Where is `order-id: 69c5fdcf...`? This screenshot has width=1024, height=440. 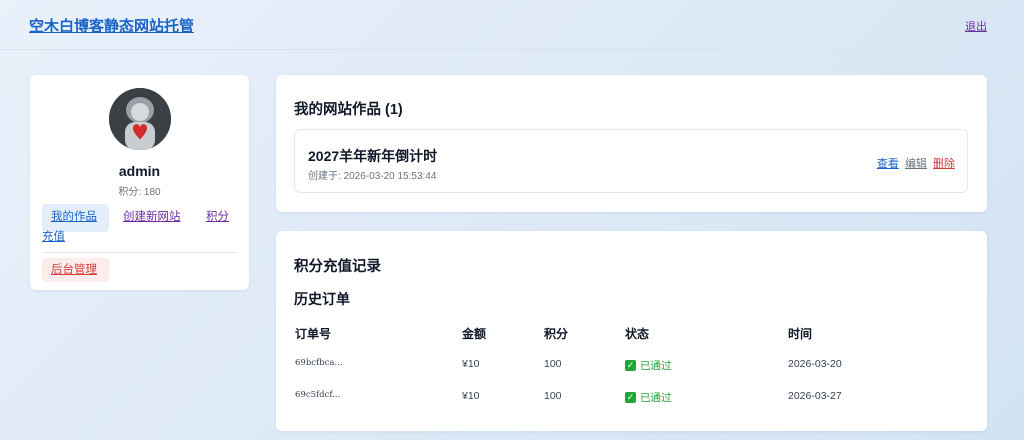 order-id: 69c5fdcf... is located at coordinates (318, 395).